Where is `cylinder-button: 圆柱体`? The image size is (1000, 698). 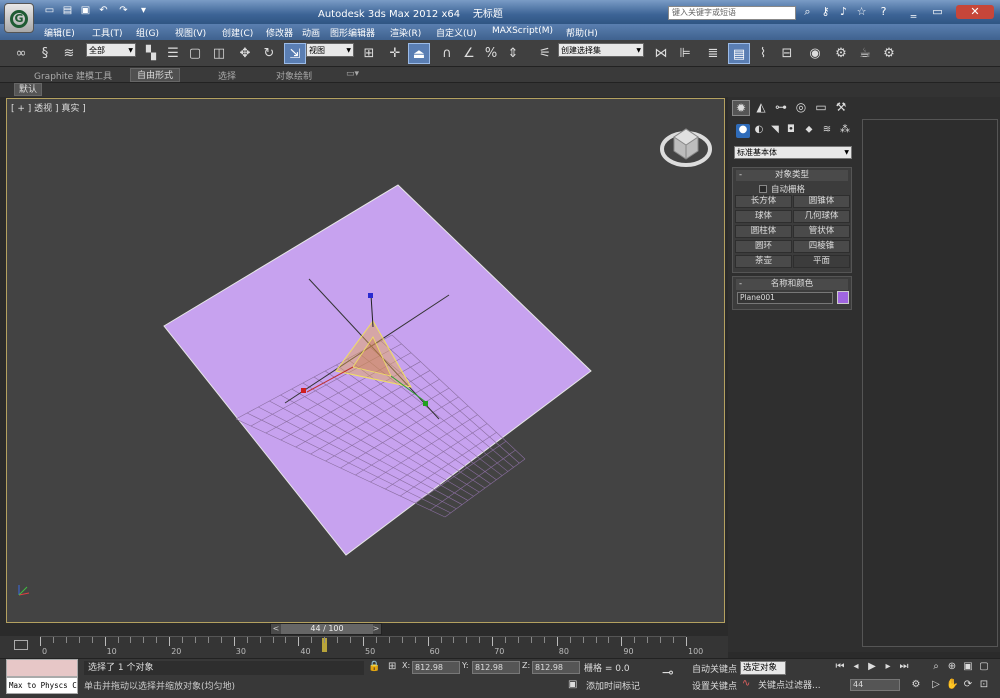
cylinder-button: 圆柱体 is located at coordinates (763, 231).